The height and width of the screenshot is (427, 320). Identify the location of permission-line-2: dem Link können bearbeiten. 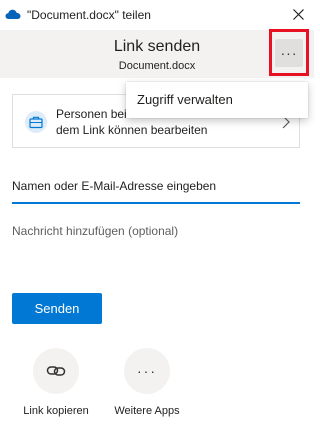
(132, 130).